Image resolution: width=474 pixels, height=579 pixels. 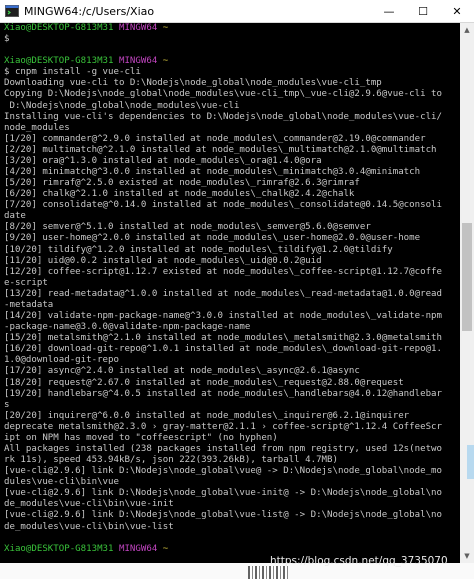 I want to click on scrollbar-thumb, so click(x=467, y=277).